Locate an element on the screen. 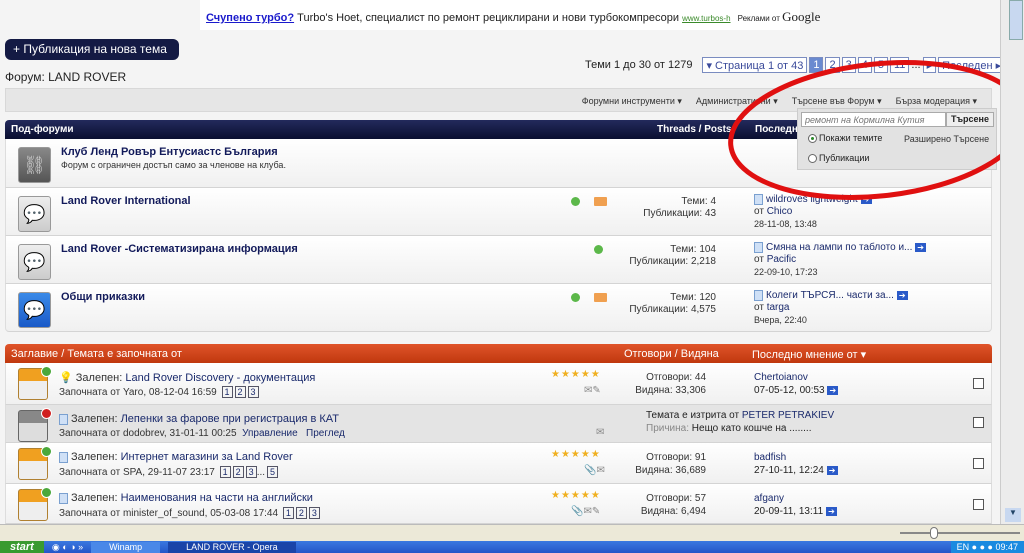 The width and height of the screenshot is (1024, 553). col-replies-views: Отговори / Видяна is located at coordinates (671, 354).